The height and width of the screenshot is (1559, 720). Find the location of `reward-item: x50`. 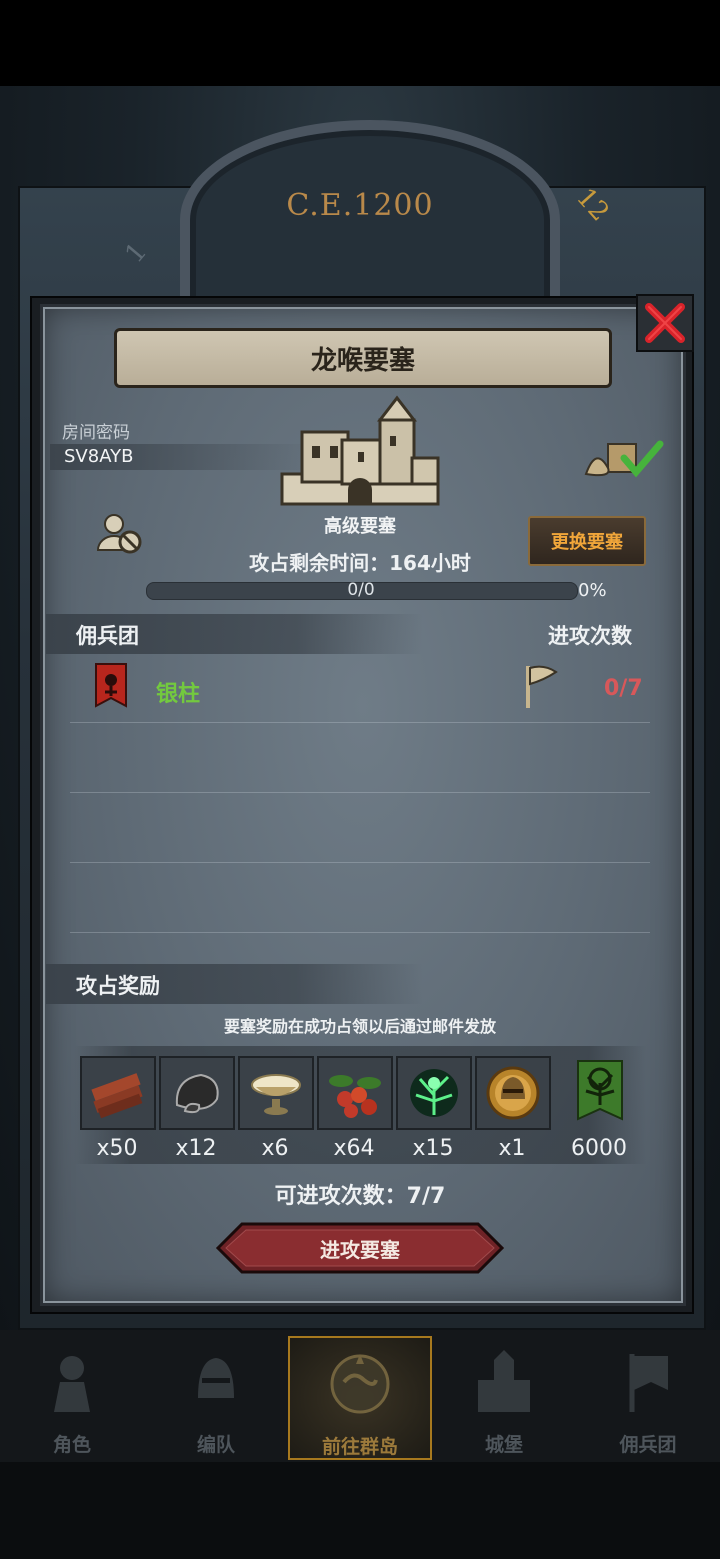

reward-item: x50 is located at coordinates (118, 1108).